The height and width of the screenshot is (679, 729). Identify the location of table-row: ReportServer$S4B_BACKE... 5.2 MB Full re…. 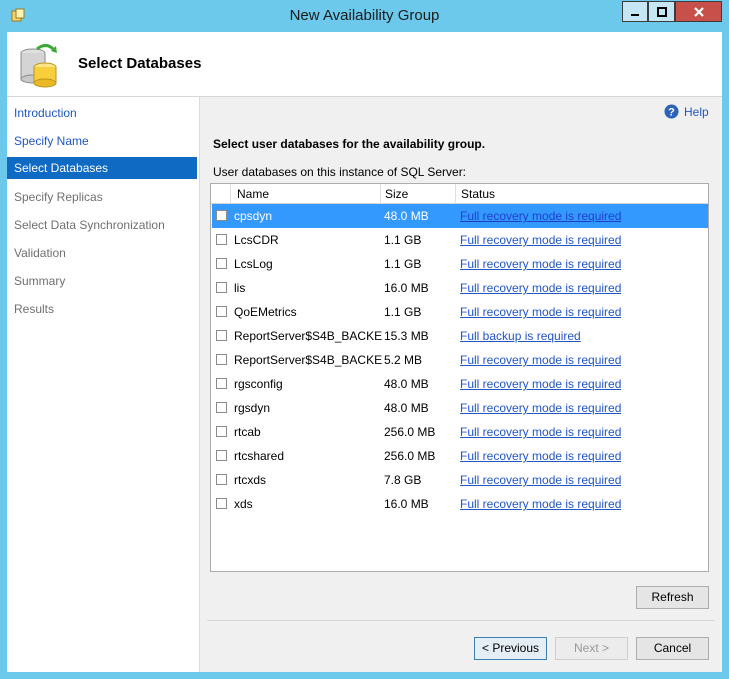
(460, 360).